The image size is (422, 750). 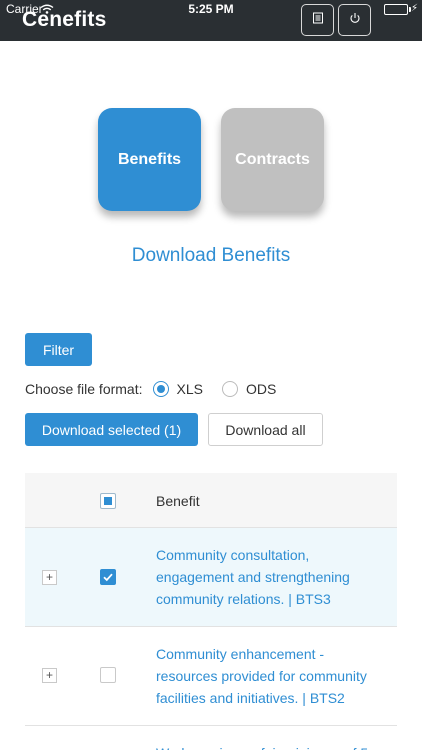 I want to click on battery-icon, so click(x=396, y=9).